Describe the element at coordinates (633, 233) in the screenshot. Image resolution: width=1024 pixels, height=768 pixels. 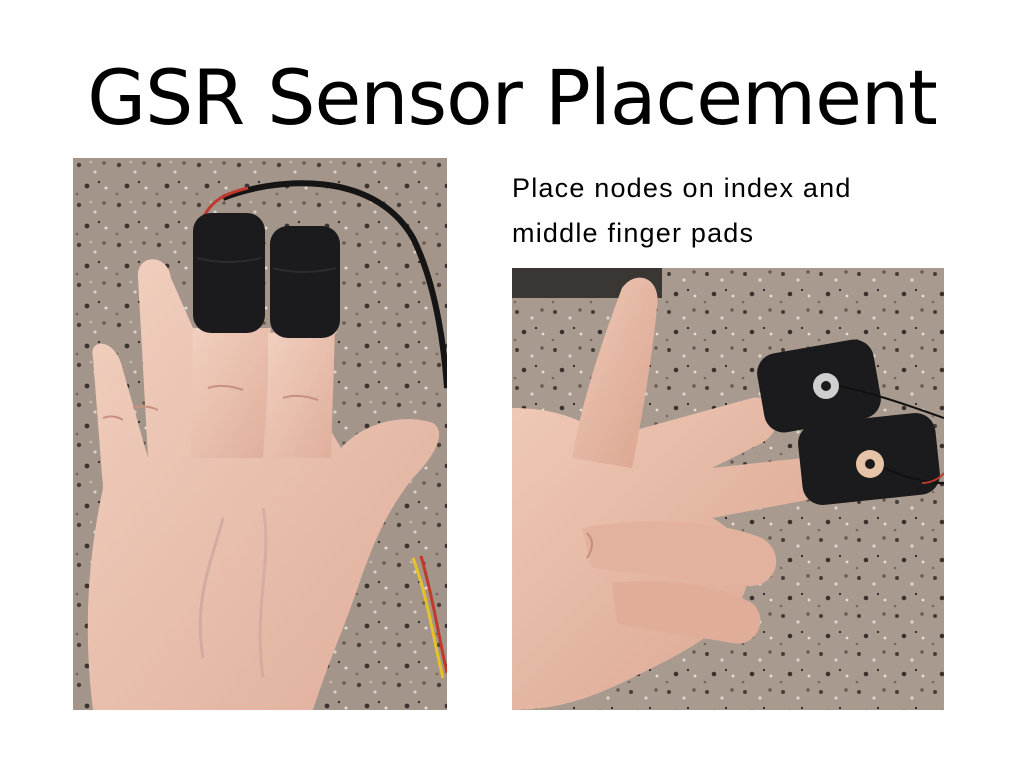
I see `caption-line-2: middle finger pads` at that location.